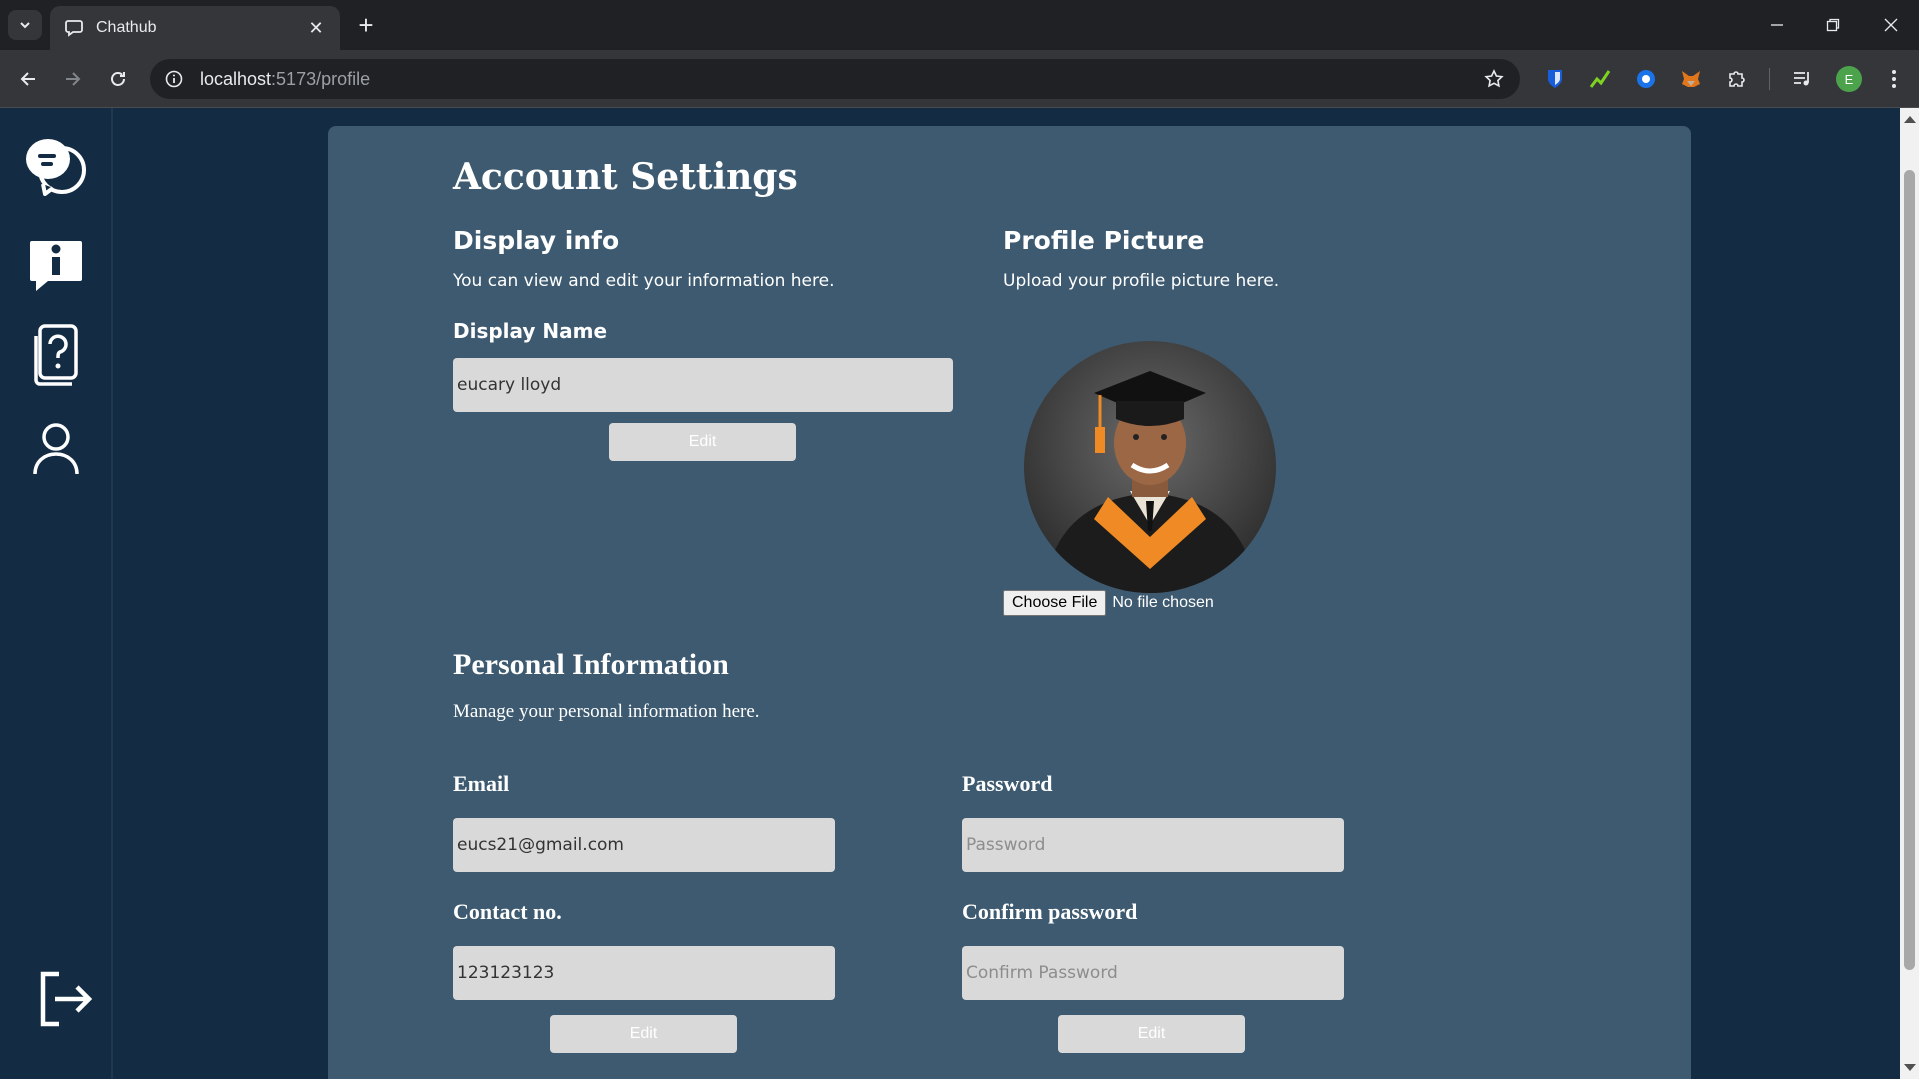 This screenshot has width=1919, height=1079. I want to click on password-input, so click(1153, 845).